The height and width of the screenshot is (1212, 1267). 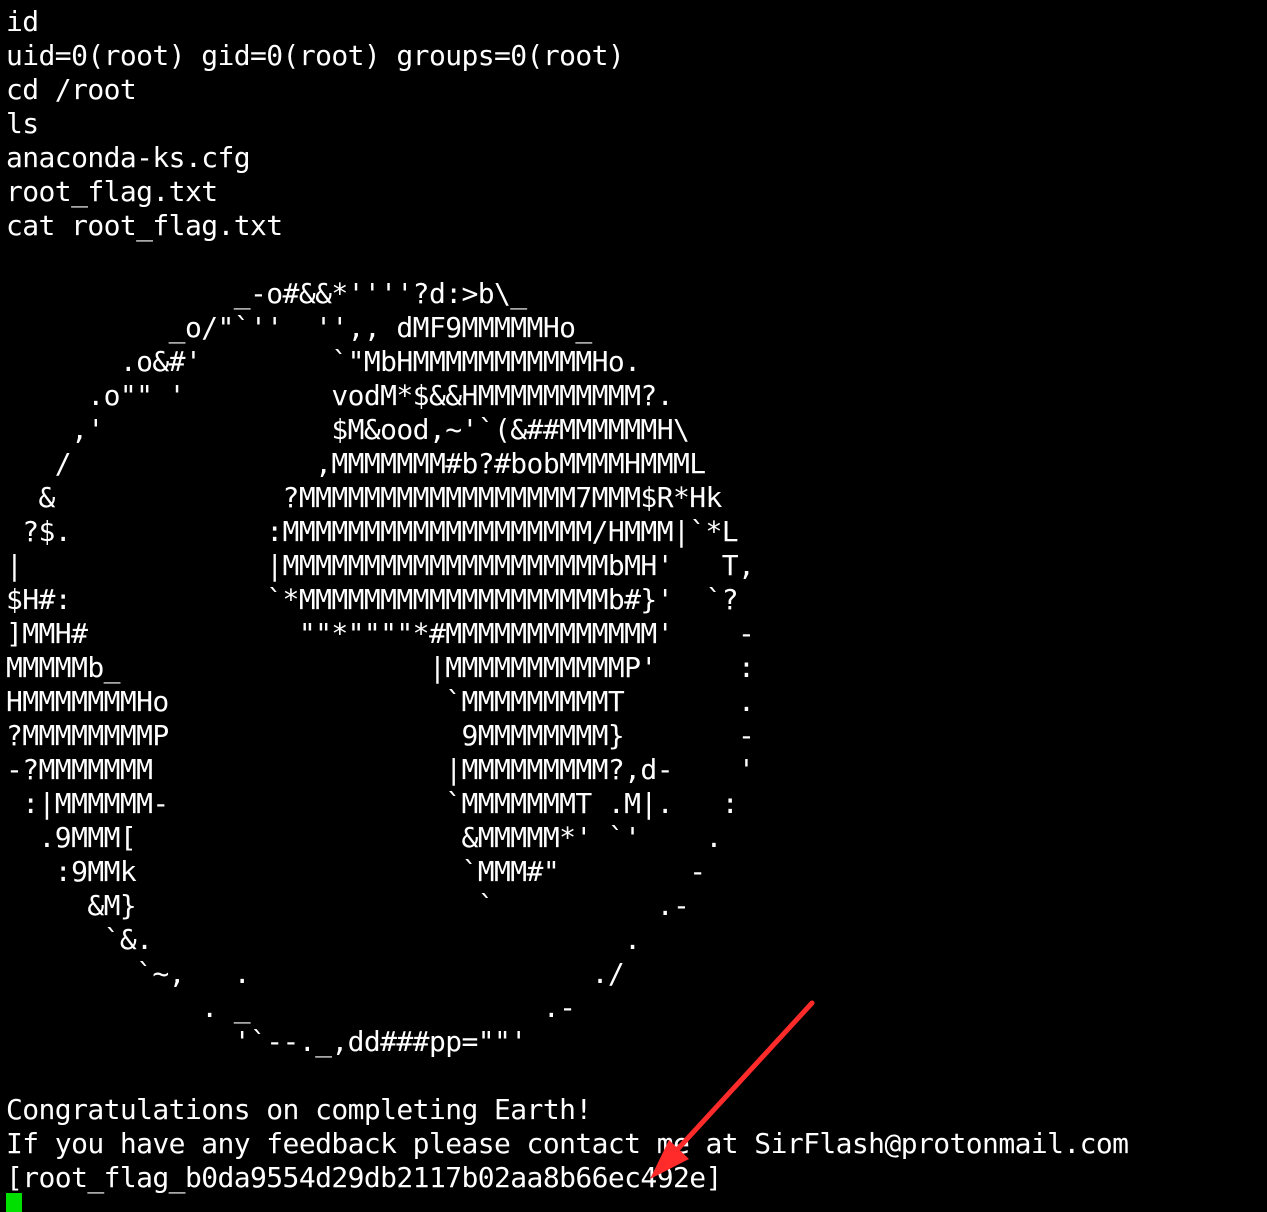 I want to click on ascii-art-line: :|MMMMMM- `MMMMMMMT .M|. :, so click(x=372, y=803).